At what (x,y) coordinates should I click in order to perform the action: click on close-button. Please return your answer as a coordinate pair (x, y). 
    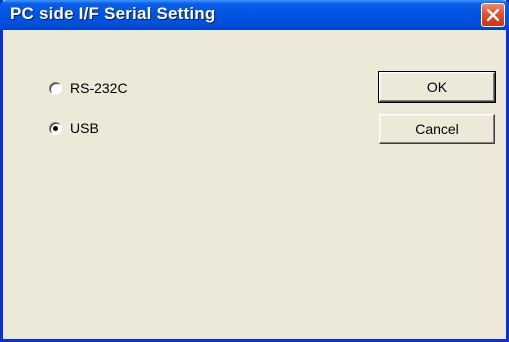
    Looking at the image, I should click on (493, 15).